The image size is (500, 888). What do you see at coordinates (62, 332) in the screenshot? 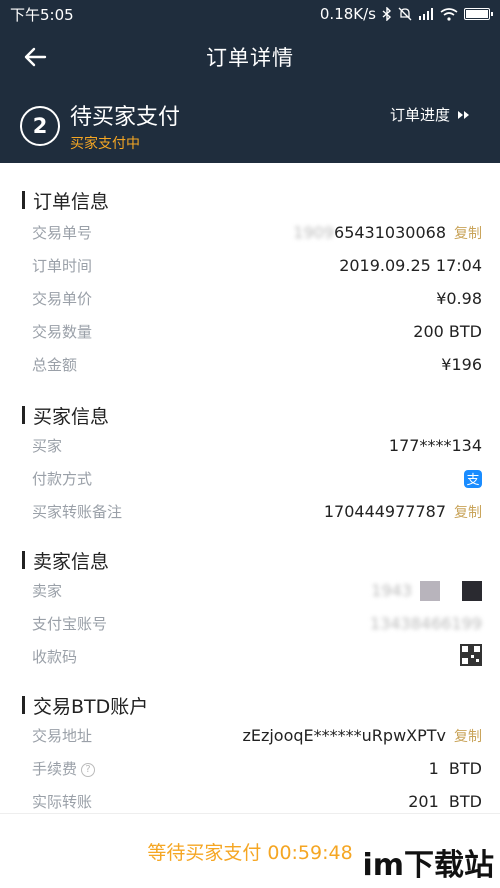
I see `row-label: 交易数量` at bounding box center [62, 332].